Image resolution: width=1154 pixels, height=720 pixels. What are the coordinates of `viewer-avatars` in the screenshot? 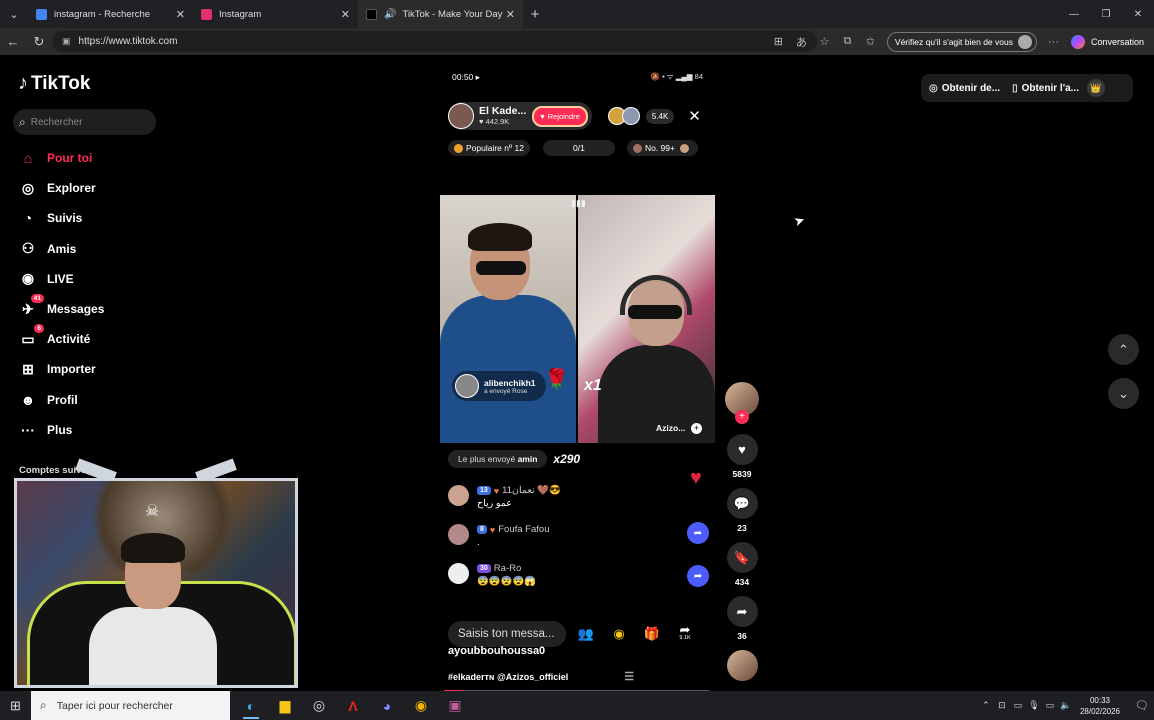 It's located at (623, 116).